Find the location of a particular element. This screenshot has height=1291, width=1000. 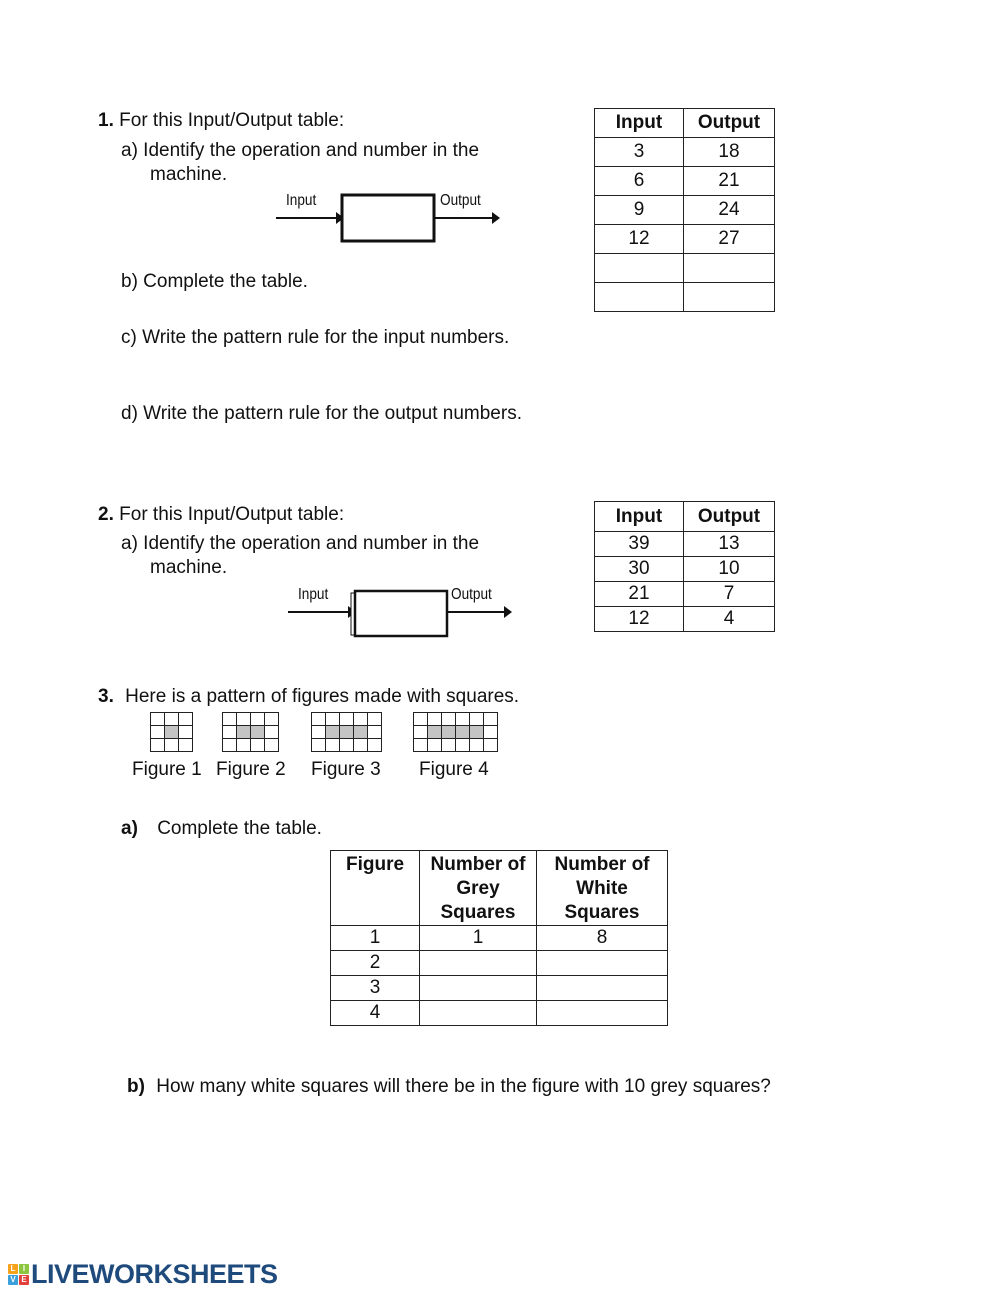

table-row: 118 is located at coordinates (499, 938).